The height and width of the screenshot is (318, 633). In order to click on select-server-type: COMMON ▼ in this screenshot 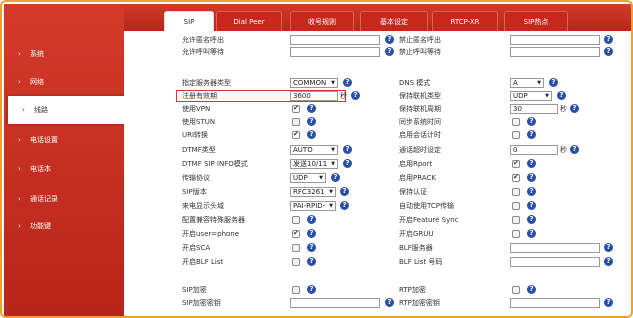, I will do `click(314, 83)`.